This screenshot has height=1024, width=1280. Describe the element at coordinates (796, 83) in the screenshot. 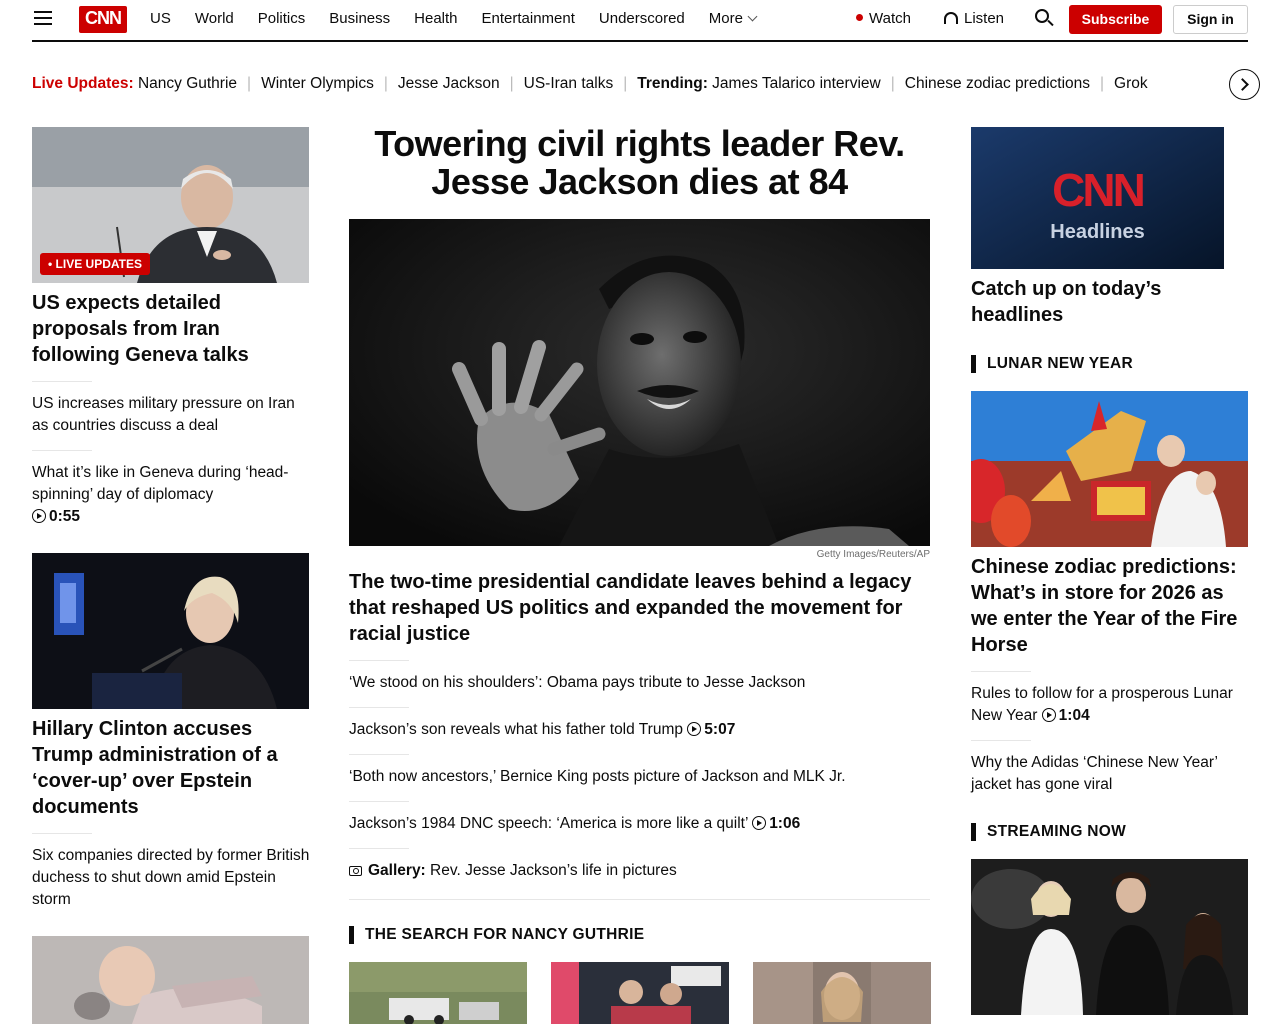

I see `ticker-item-talarico: James Talarico interview` at that location.